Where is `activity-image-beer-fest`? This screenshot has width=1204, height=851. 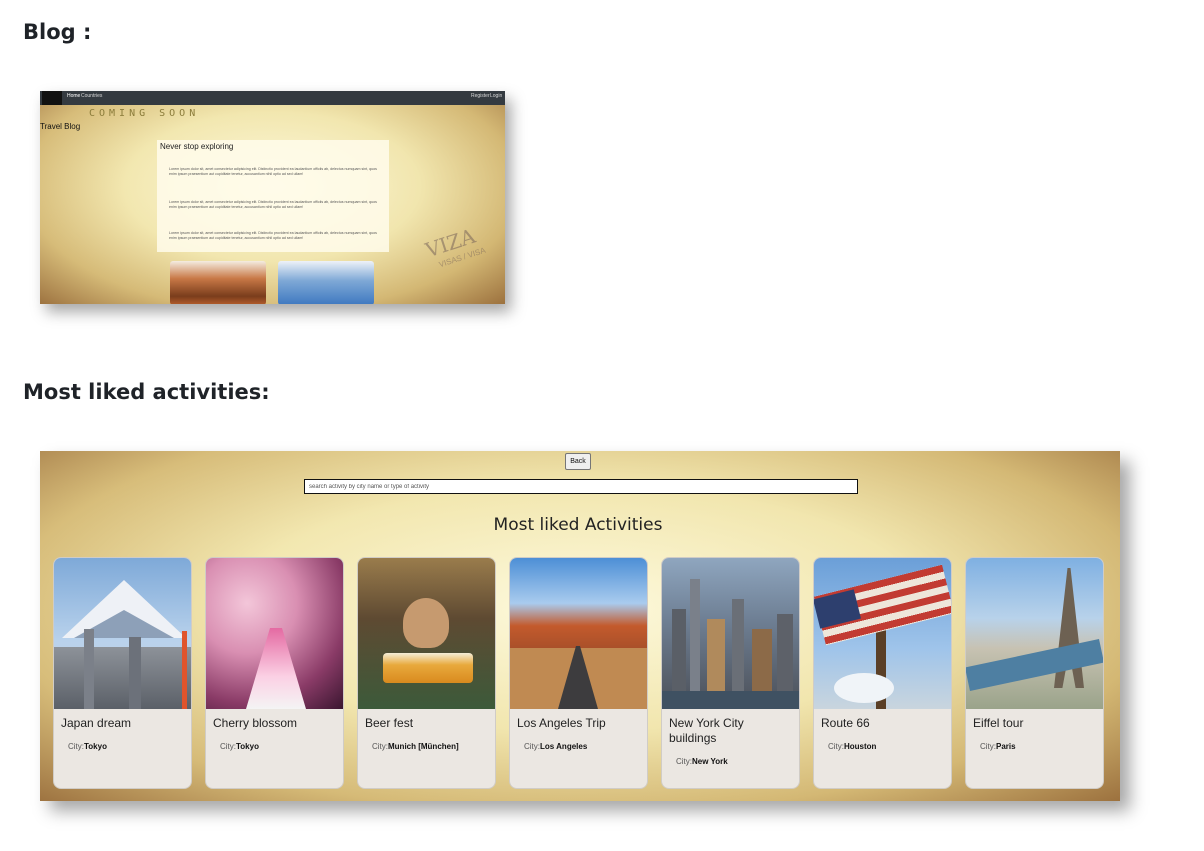
activity-image-beer-fest is located at coordinates (426, 633).